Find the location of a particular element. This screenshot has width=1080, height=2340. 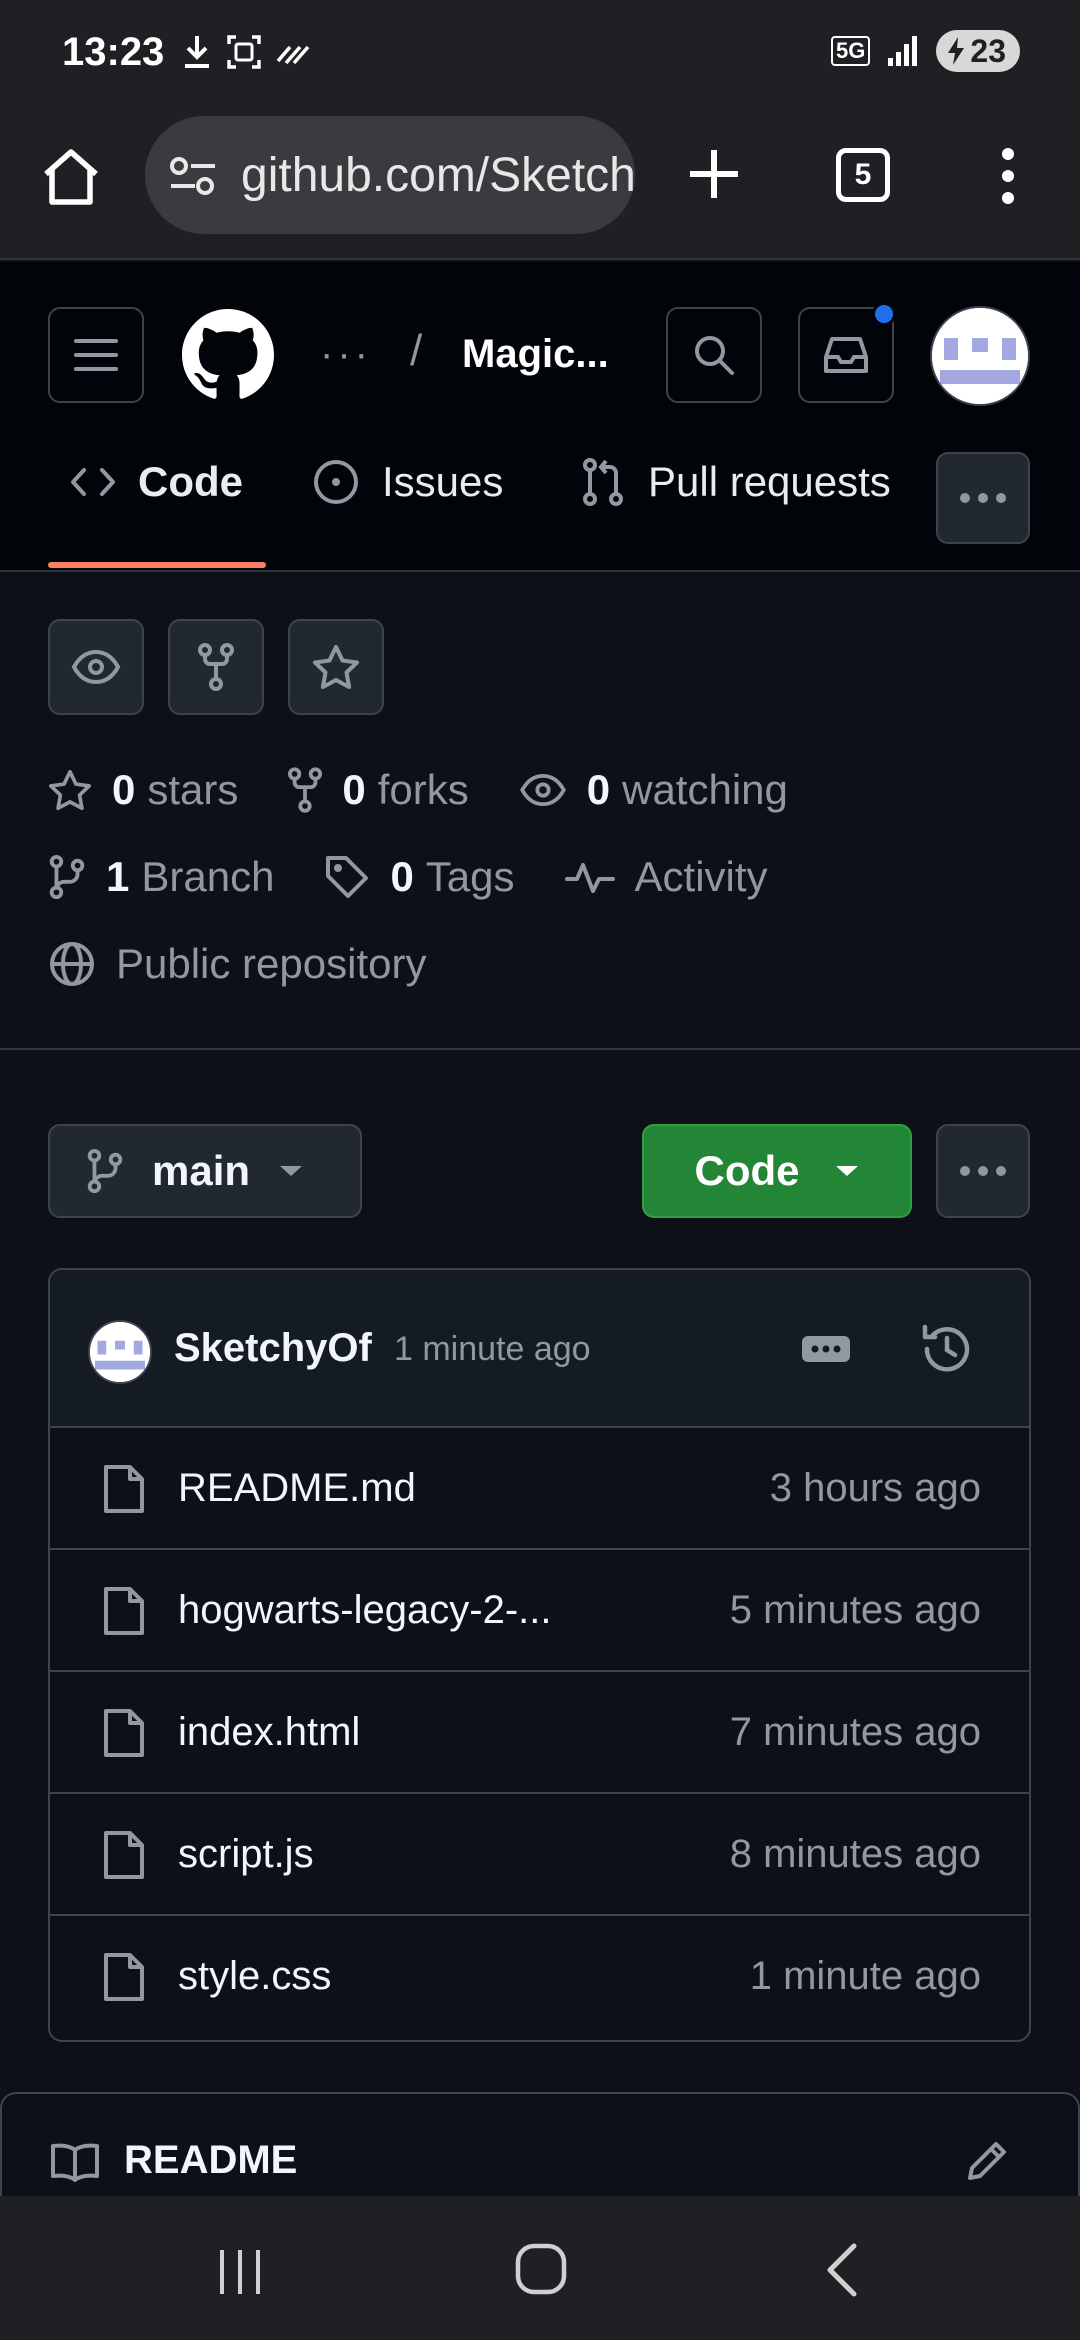

breadcrumb-owner-collapsed: ··· is located at coordinates (346, 354).